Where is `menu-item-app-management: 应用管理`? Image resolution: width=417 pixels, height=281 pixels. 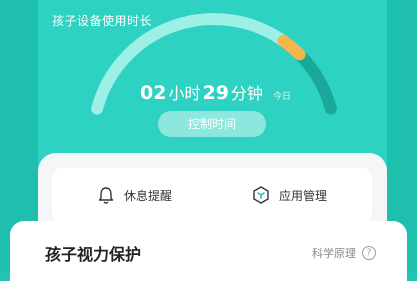
menu-item-app-management: 应用管理 is located at coordinates (289, 195).